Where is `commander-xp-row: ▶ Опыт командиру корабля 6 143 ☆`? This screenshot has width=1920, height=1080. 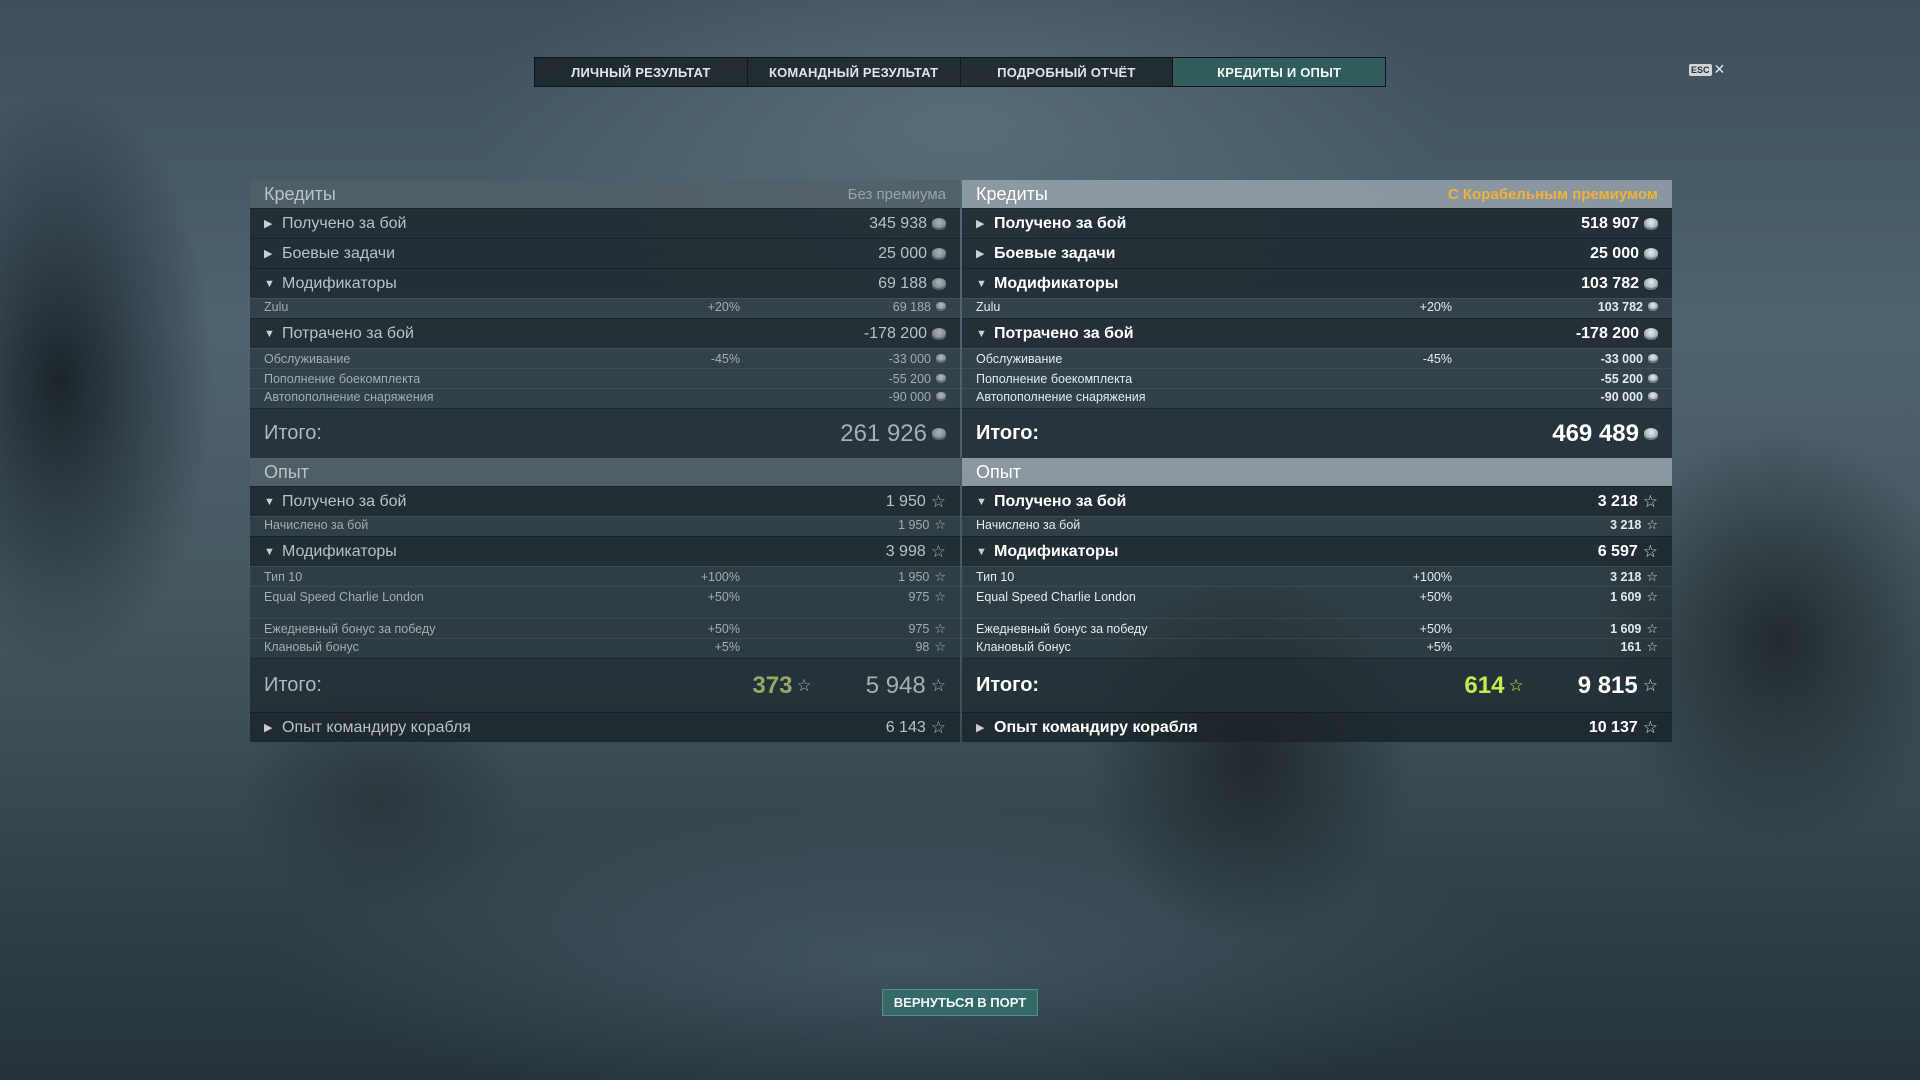 commander-xp-row: ▶ Опыт командиру корабля 6 143 ☆ is located at coordinates (605, 727).